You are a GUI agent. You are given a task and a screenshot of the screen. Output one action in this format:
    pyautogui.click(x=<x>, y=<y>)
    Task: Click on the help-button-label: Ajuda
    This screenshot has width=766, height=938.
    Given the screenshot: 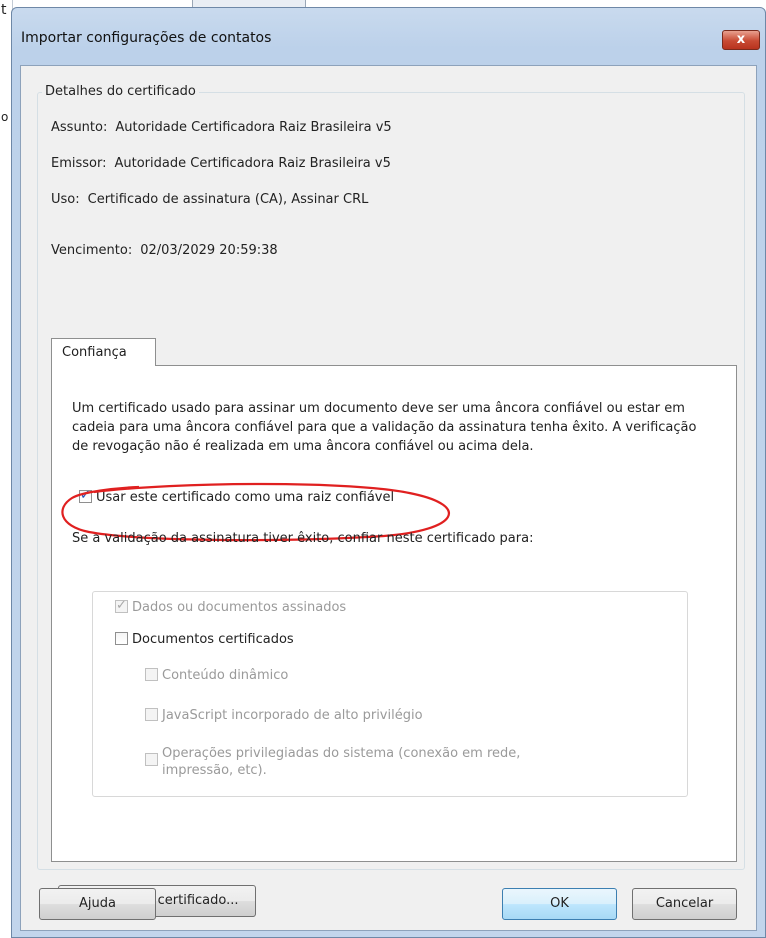 What is the action you would take?
    pyautogui.click(x=97, y=903)
    